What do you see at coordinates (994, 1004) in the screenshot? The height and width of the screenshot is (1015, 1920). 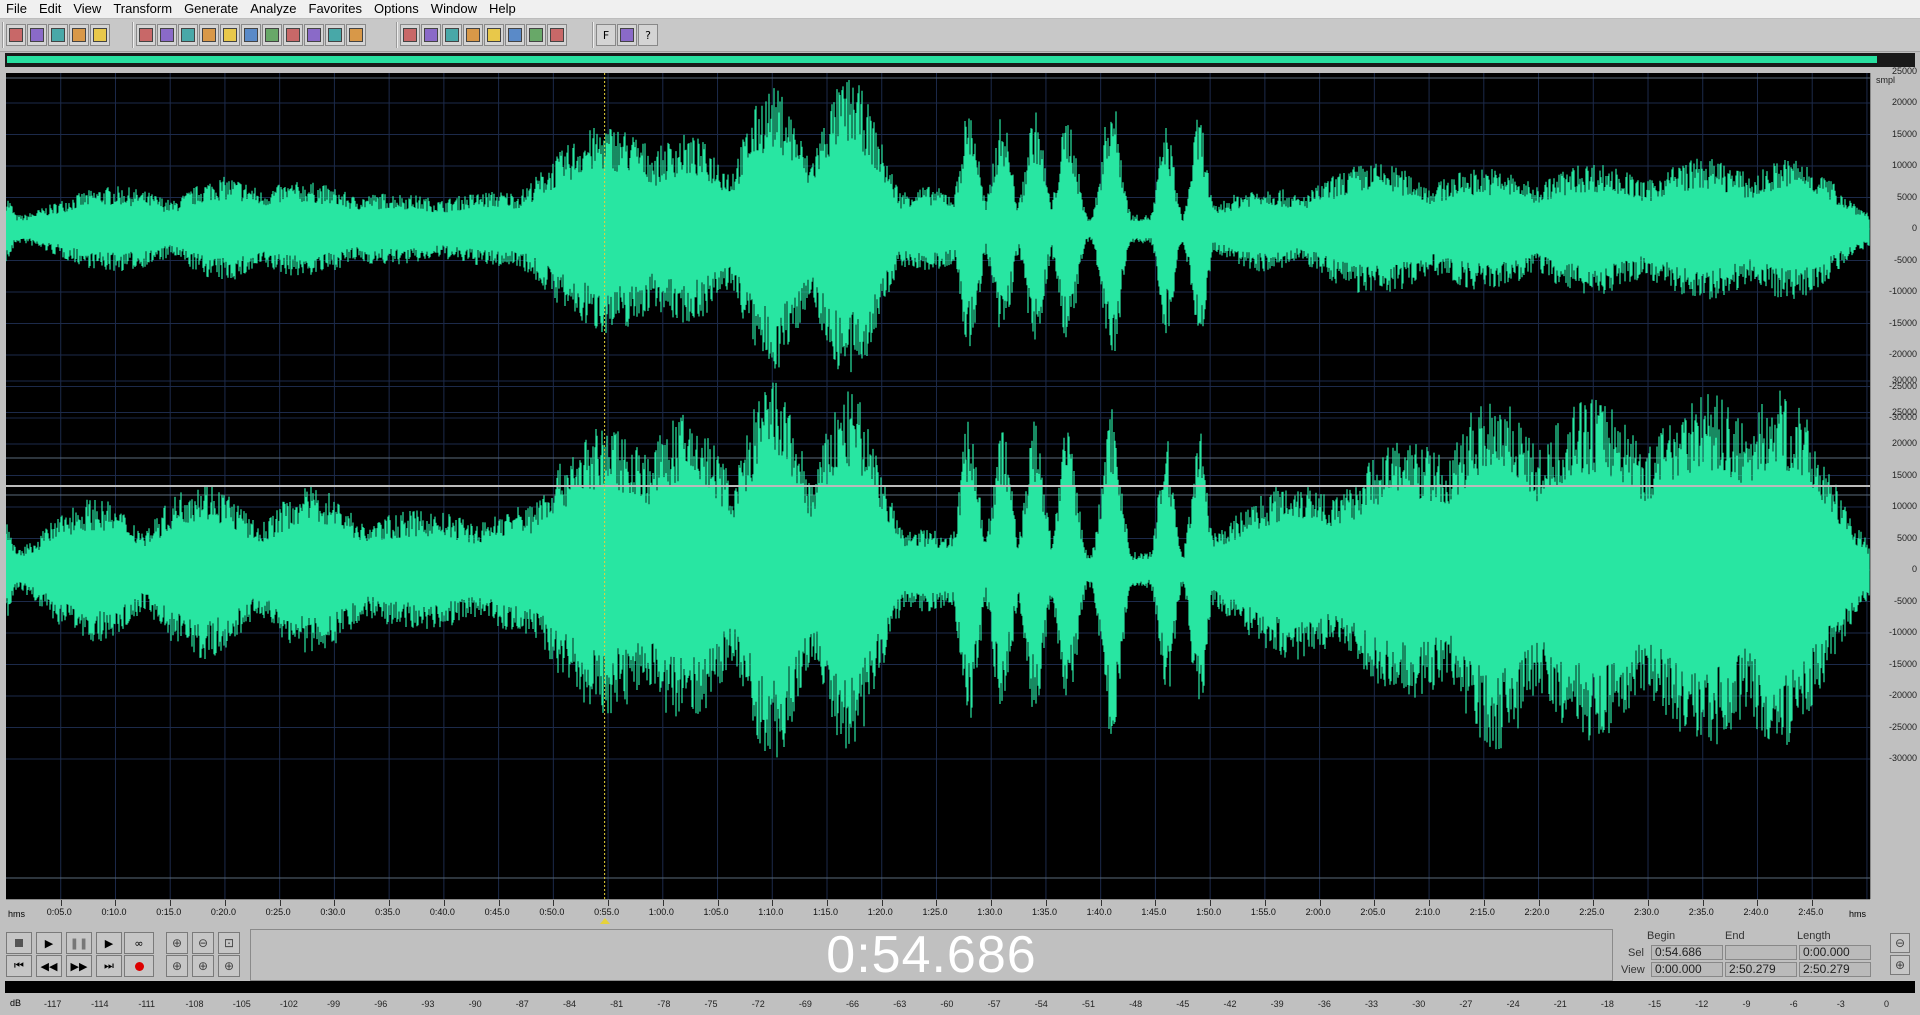 I see `meter-tick-label: -57` at bounding box center [994, 1004].